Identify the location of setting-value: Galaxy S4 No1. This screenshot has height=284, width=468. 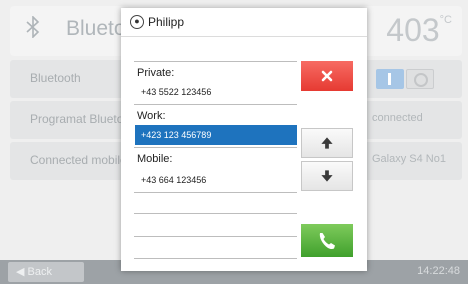
(409, 159).